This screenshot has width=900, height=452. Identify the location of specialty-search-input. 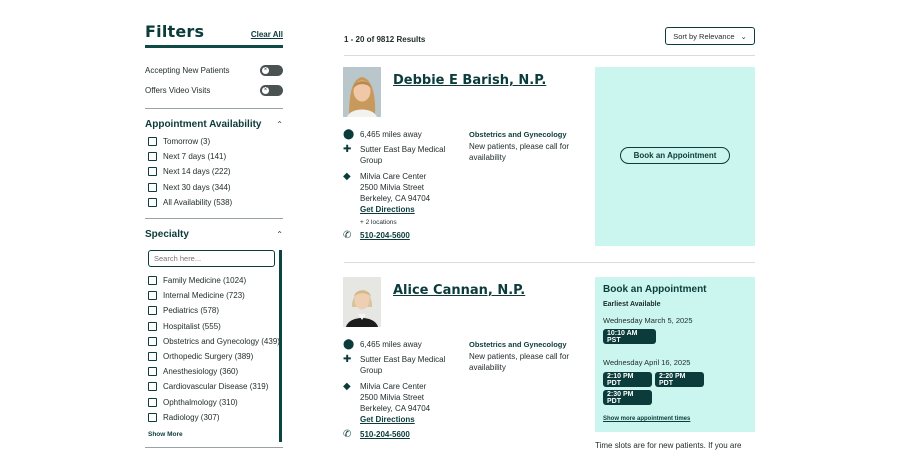
(211, 258).